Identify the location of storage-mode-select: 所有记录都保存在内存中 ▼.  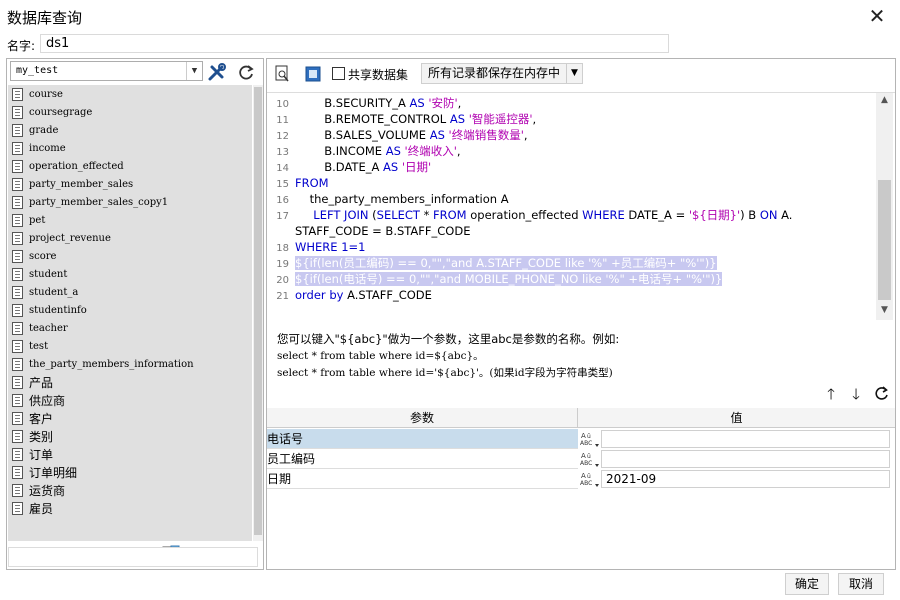
(502, 73).